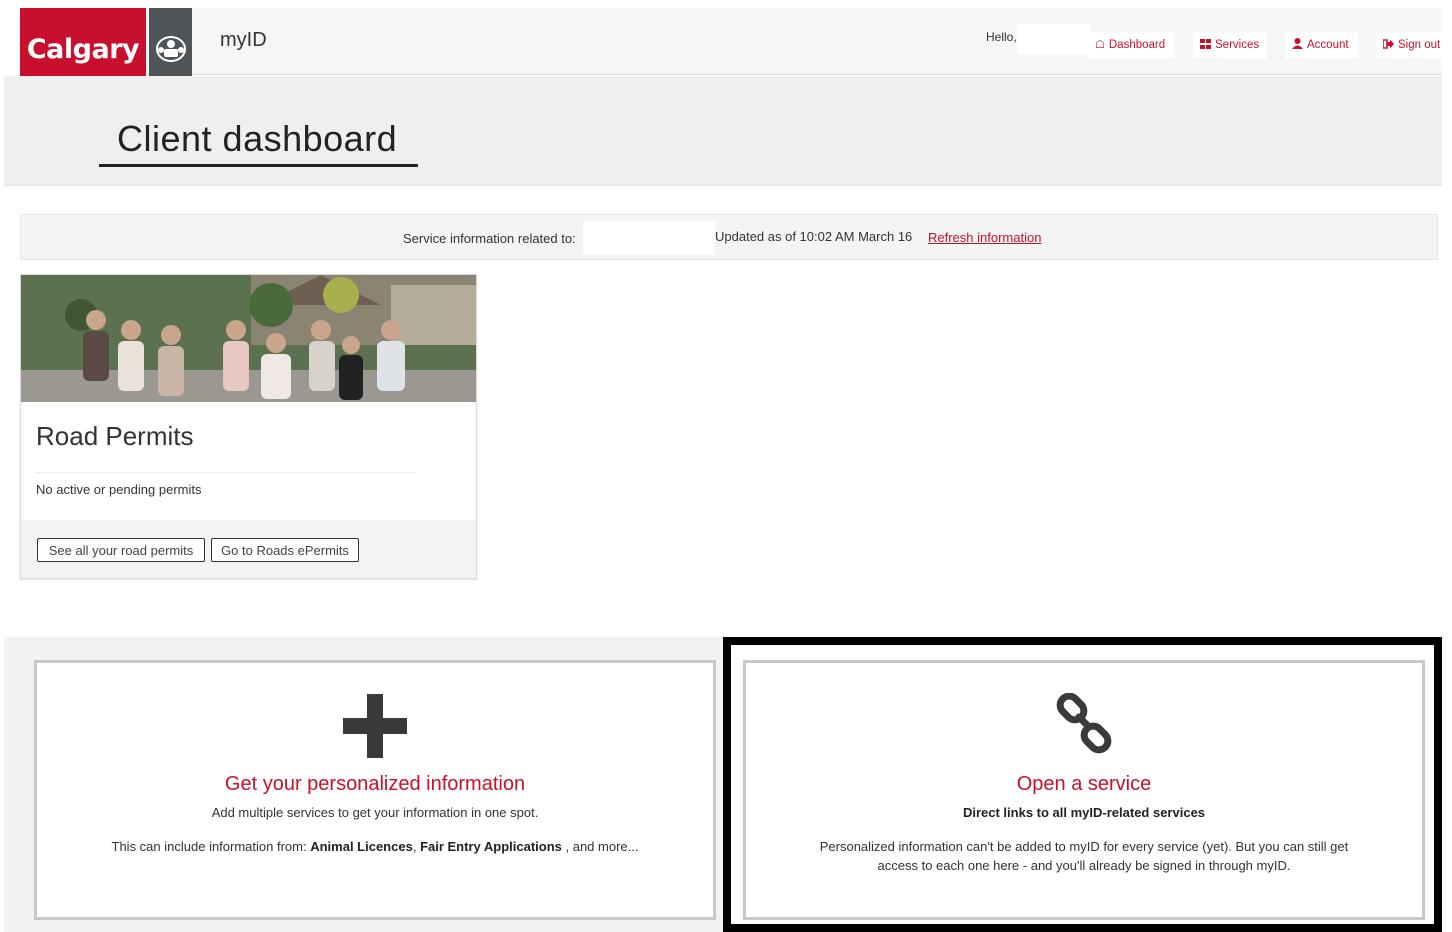 The width and height of the screenshot is (1452, 932). I want to click on plus-icon, so click(375, 726).